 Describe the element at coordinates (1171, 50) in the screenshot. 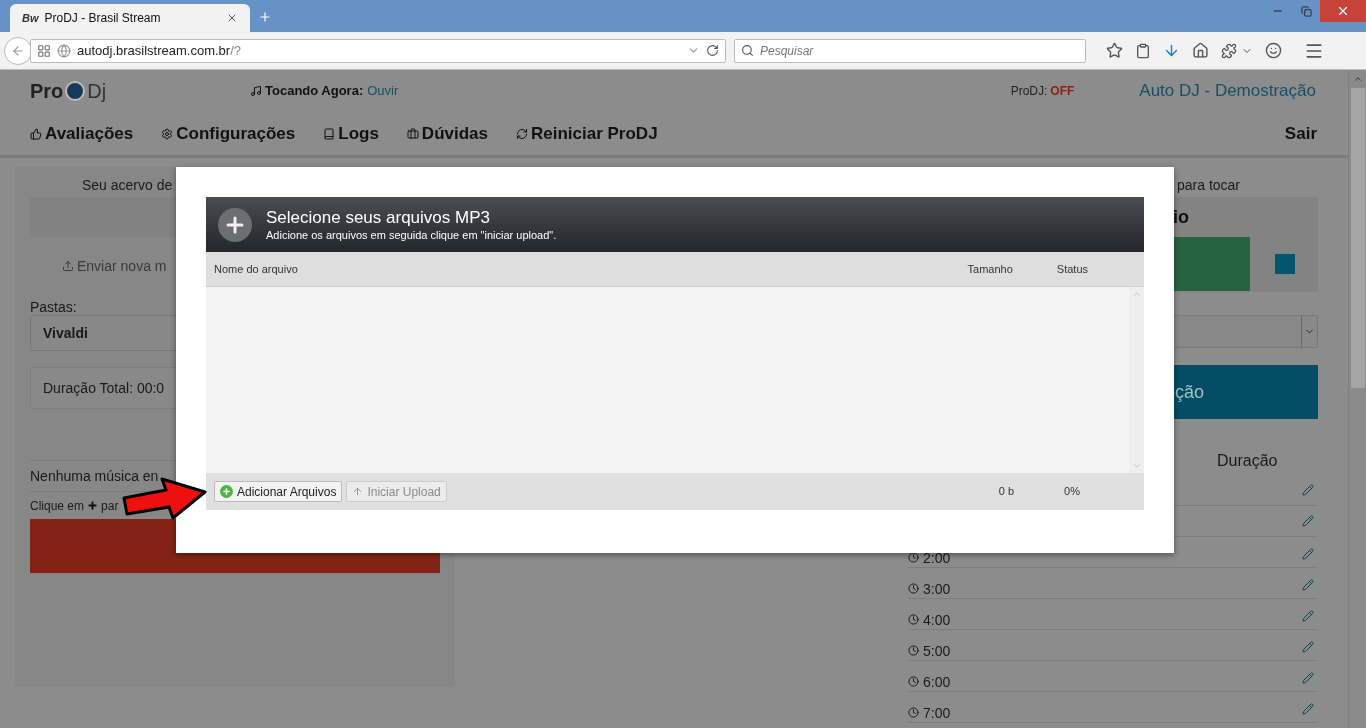

I see `download-icon` at that location.